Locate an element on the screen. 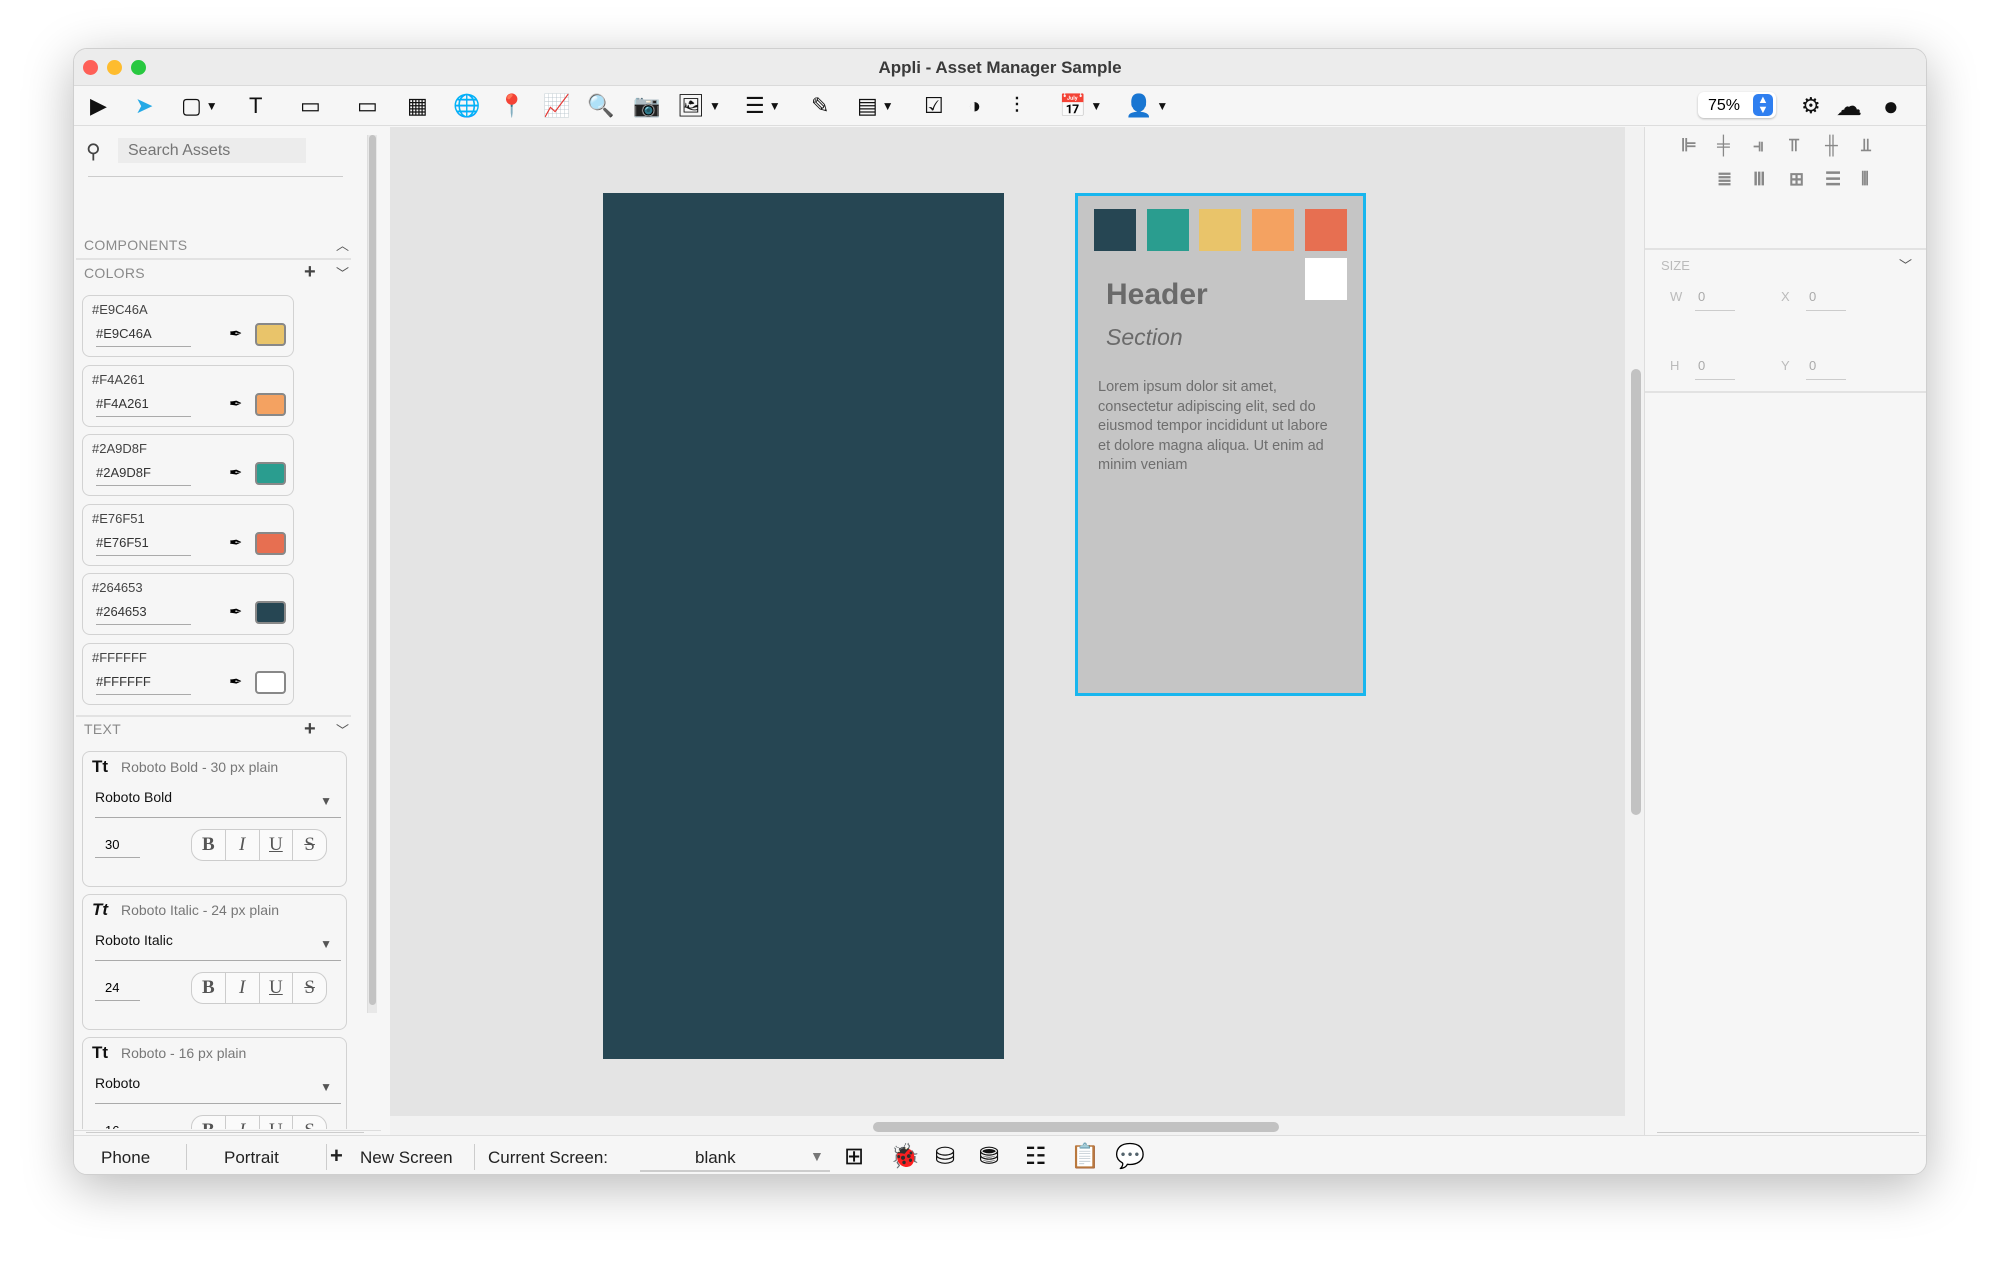 The height and width of the screenshot is (1272, 2000). color-hex-field: #E9C46A is located at coordinates (143, 336).